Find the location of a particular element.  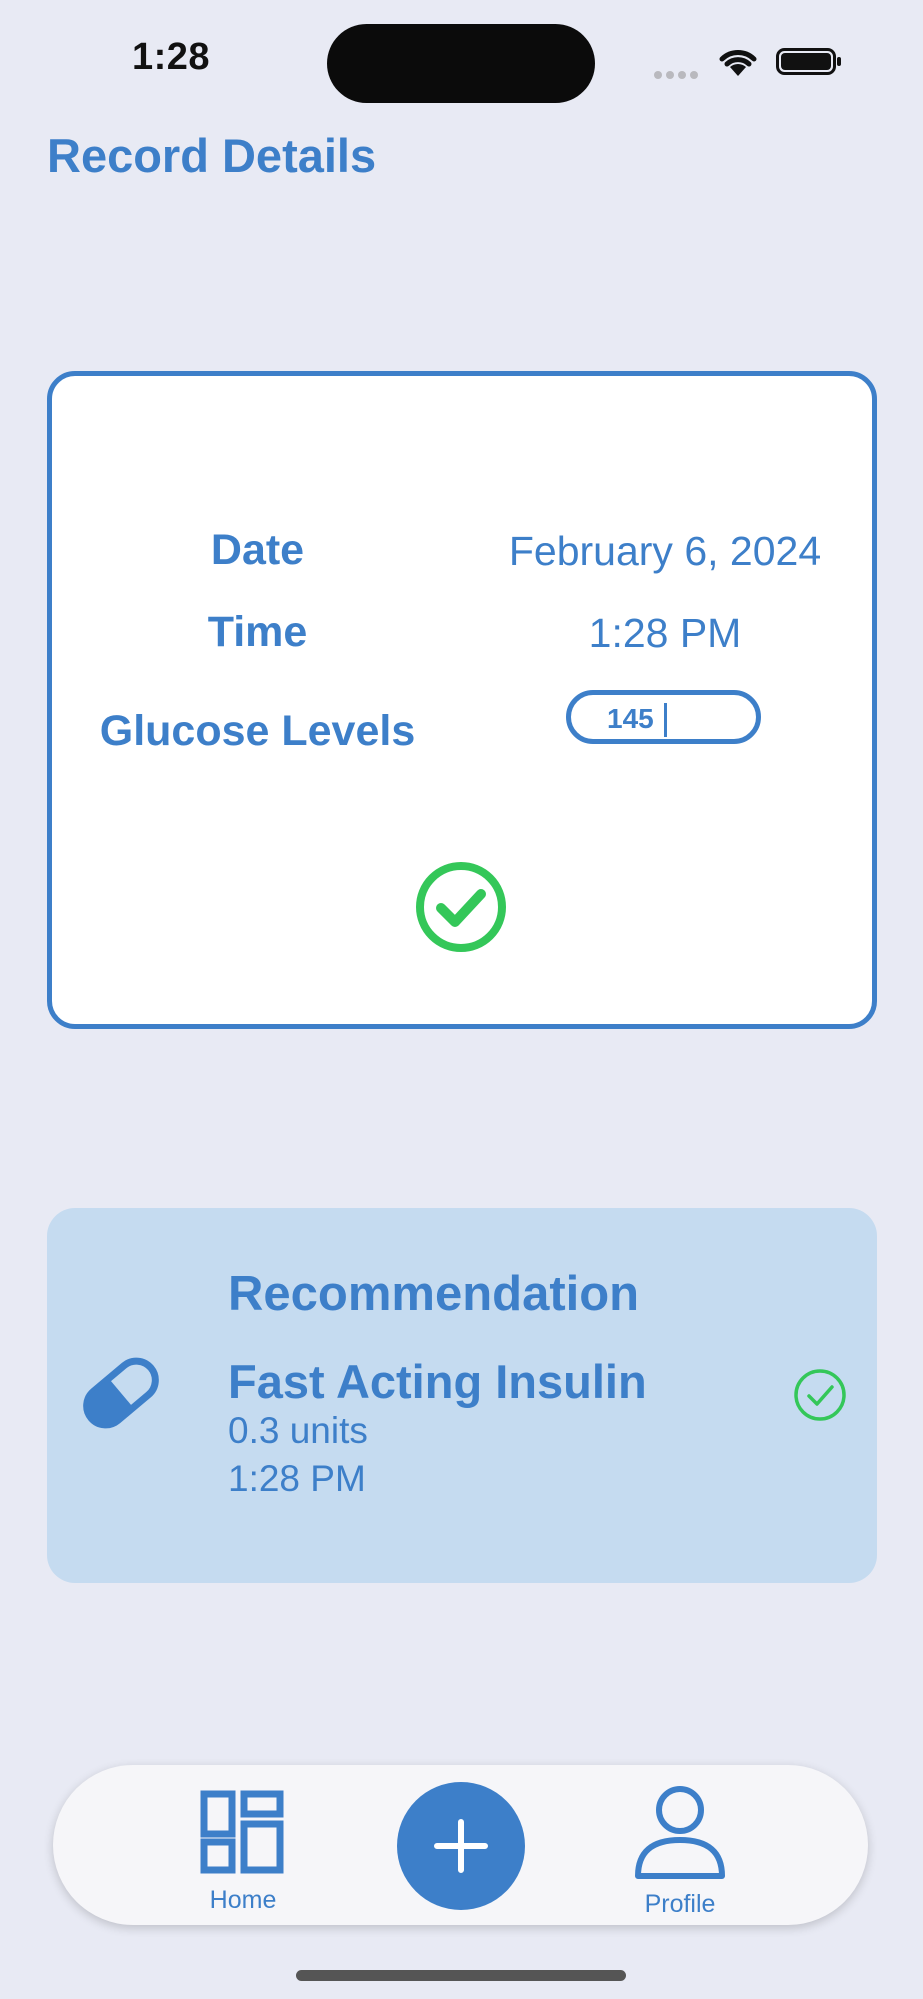

page-title: Record Details is located at coordinates (212, 155).